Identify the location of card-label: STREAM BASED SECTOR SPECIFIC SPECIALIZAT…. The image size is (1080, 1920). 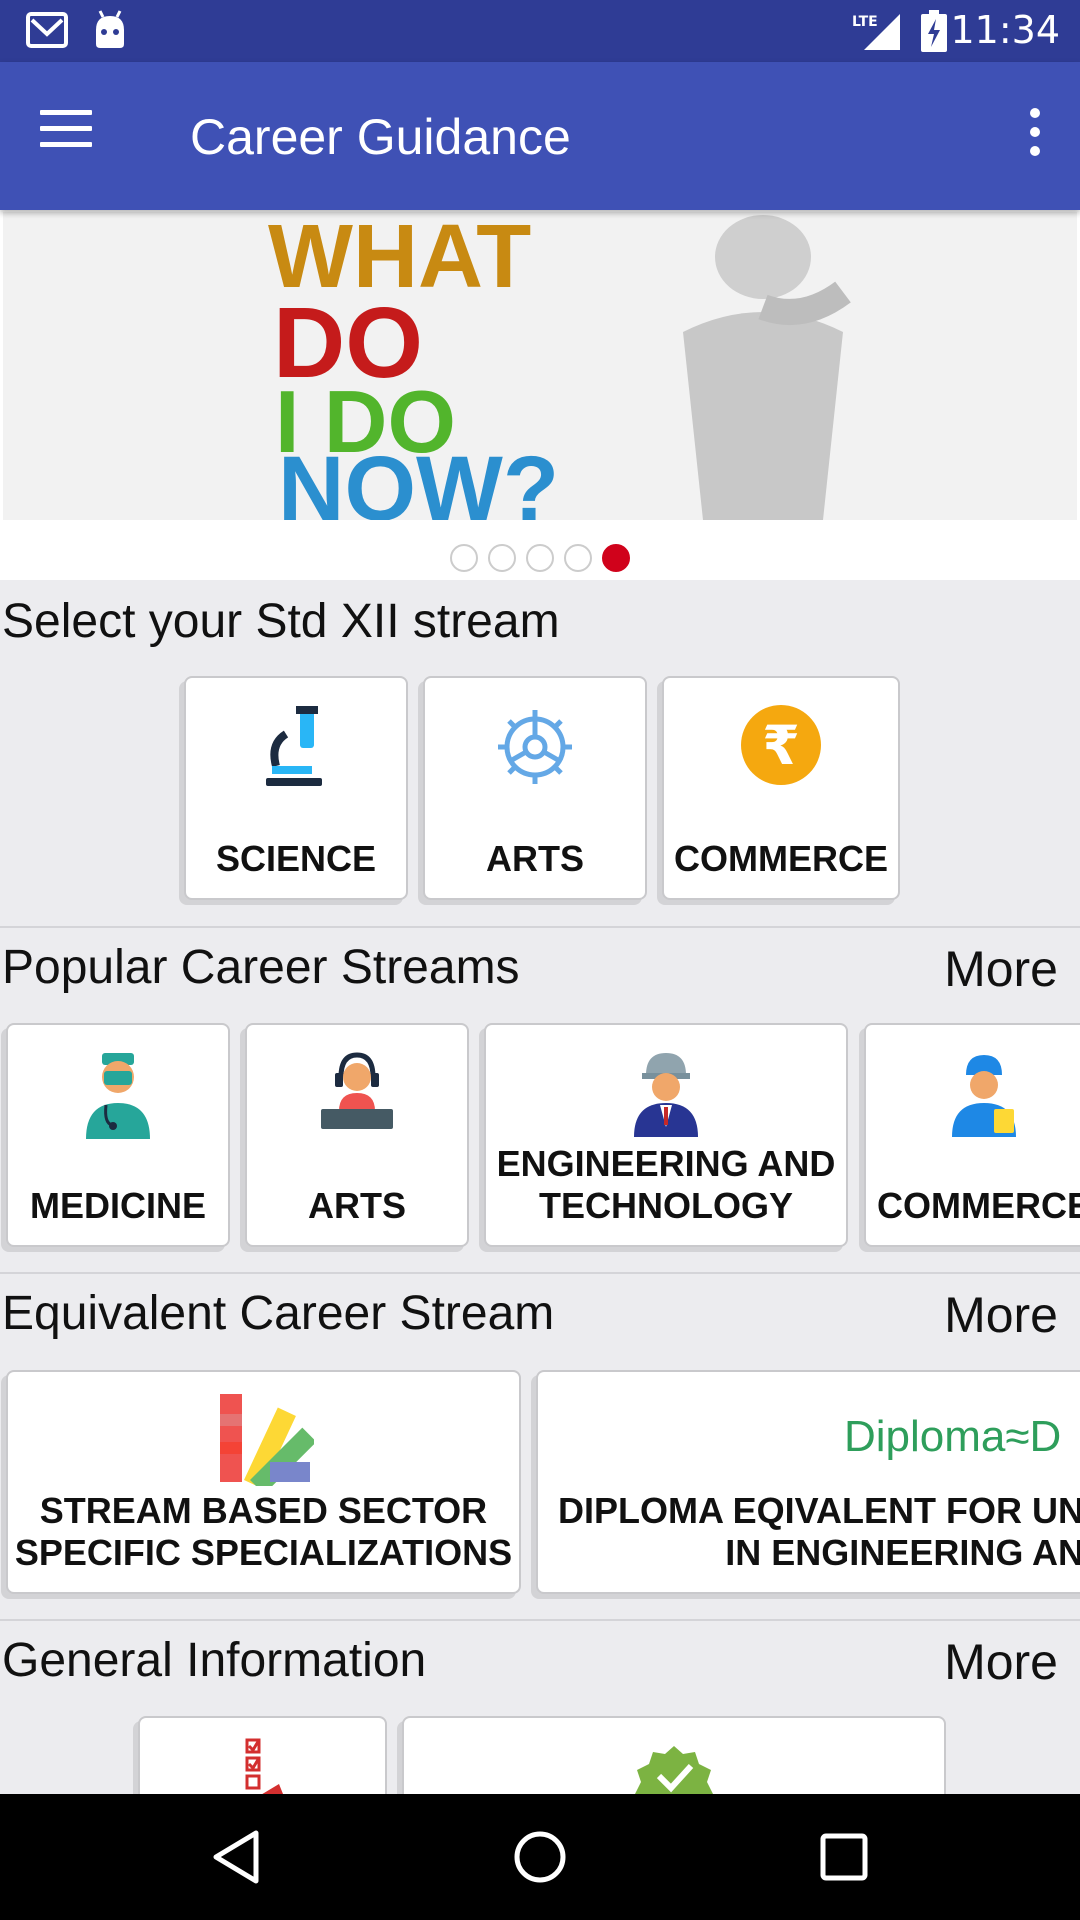
(263, 1531).